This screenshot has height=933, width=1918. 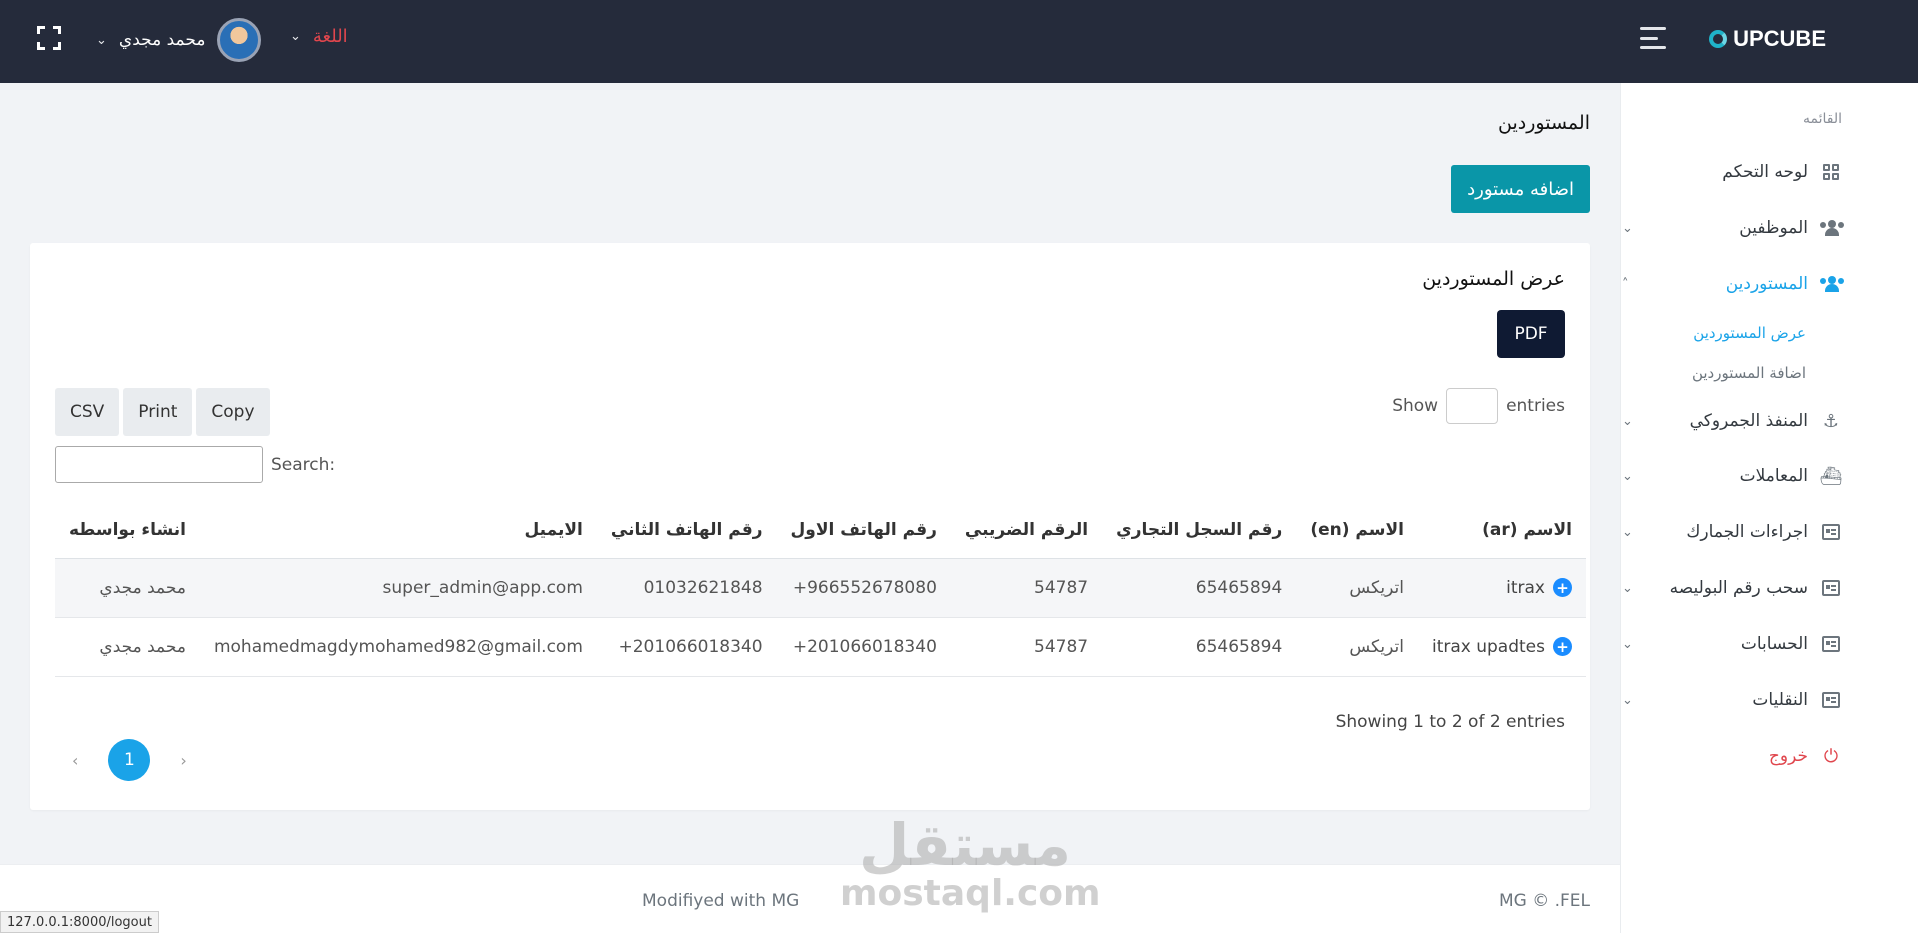 I want to click on search-label: Search:, so click(x=303, y=464).